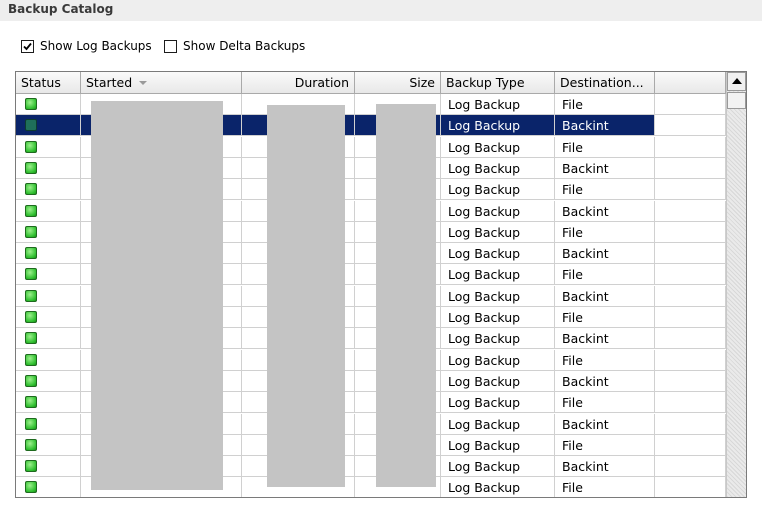 This screenshot has width=762, height=531. Describe the element at coordinates (61, 9) in the screenshot. I see `page-title: Backup Catalog` at that location.